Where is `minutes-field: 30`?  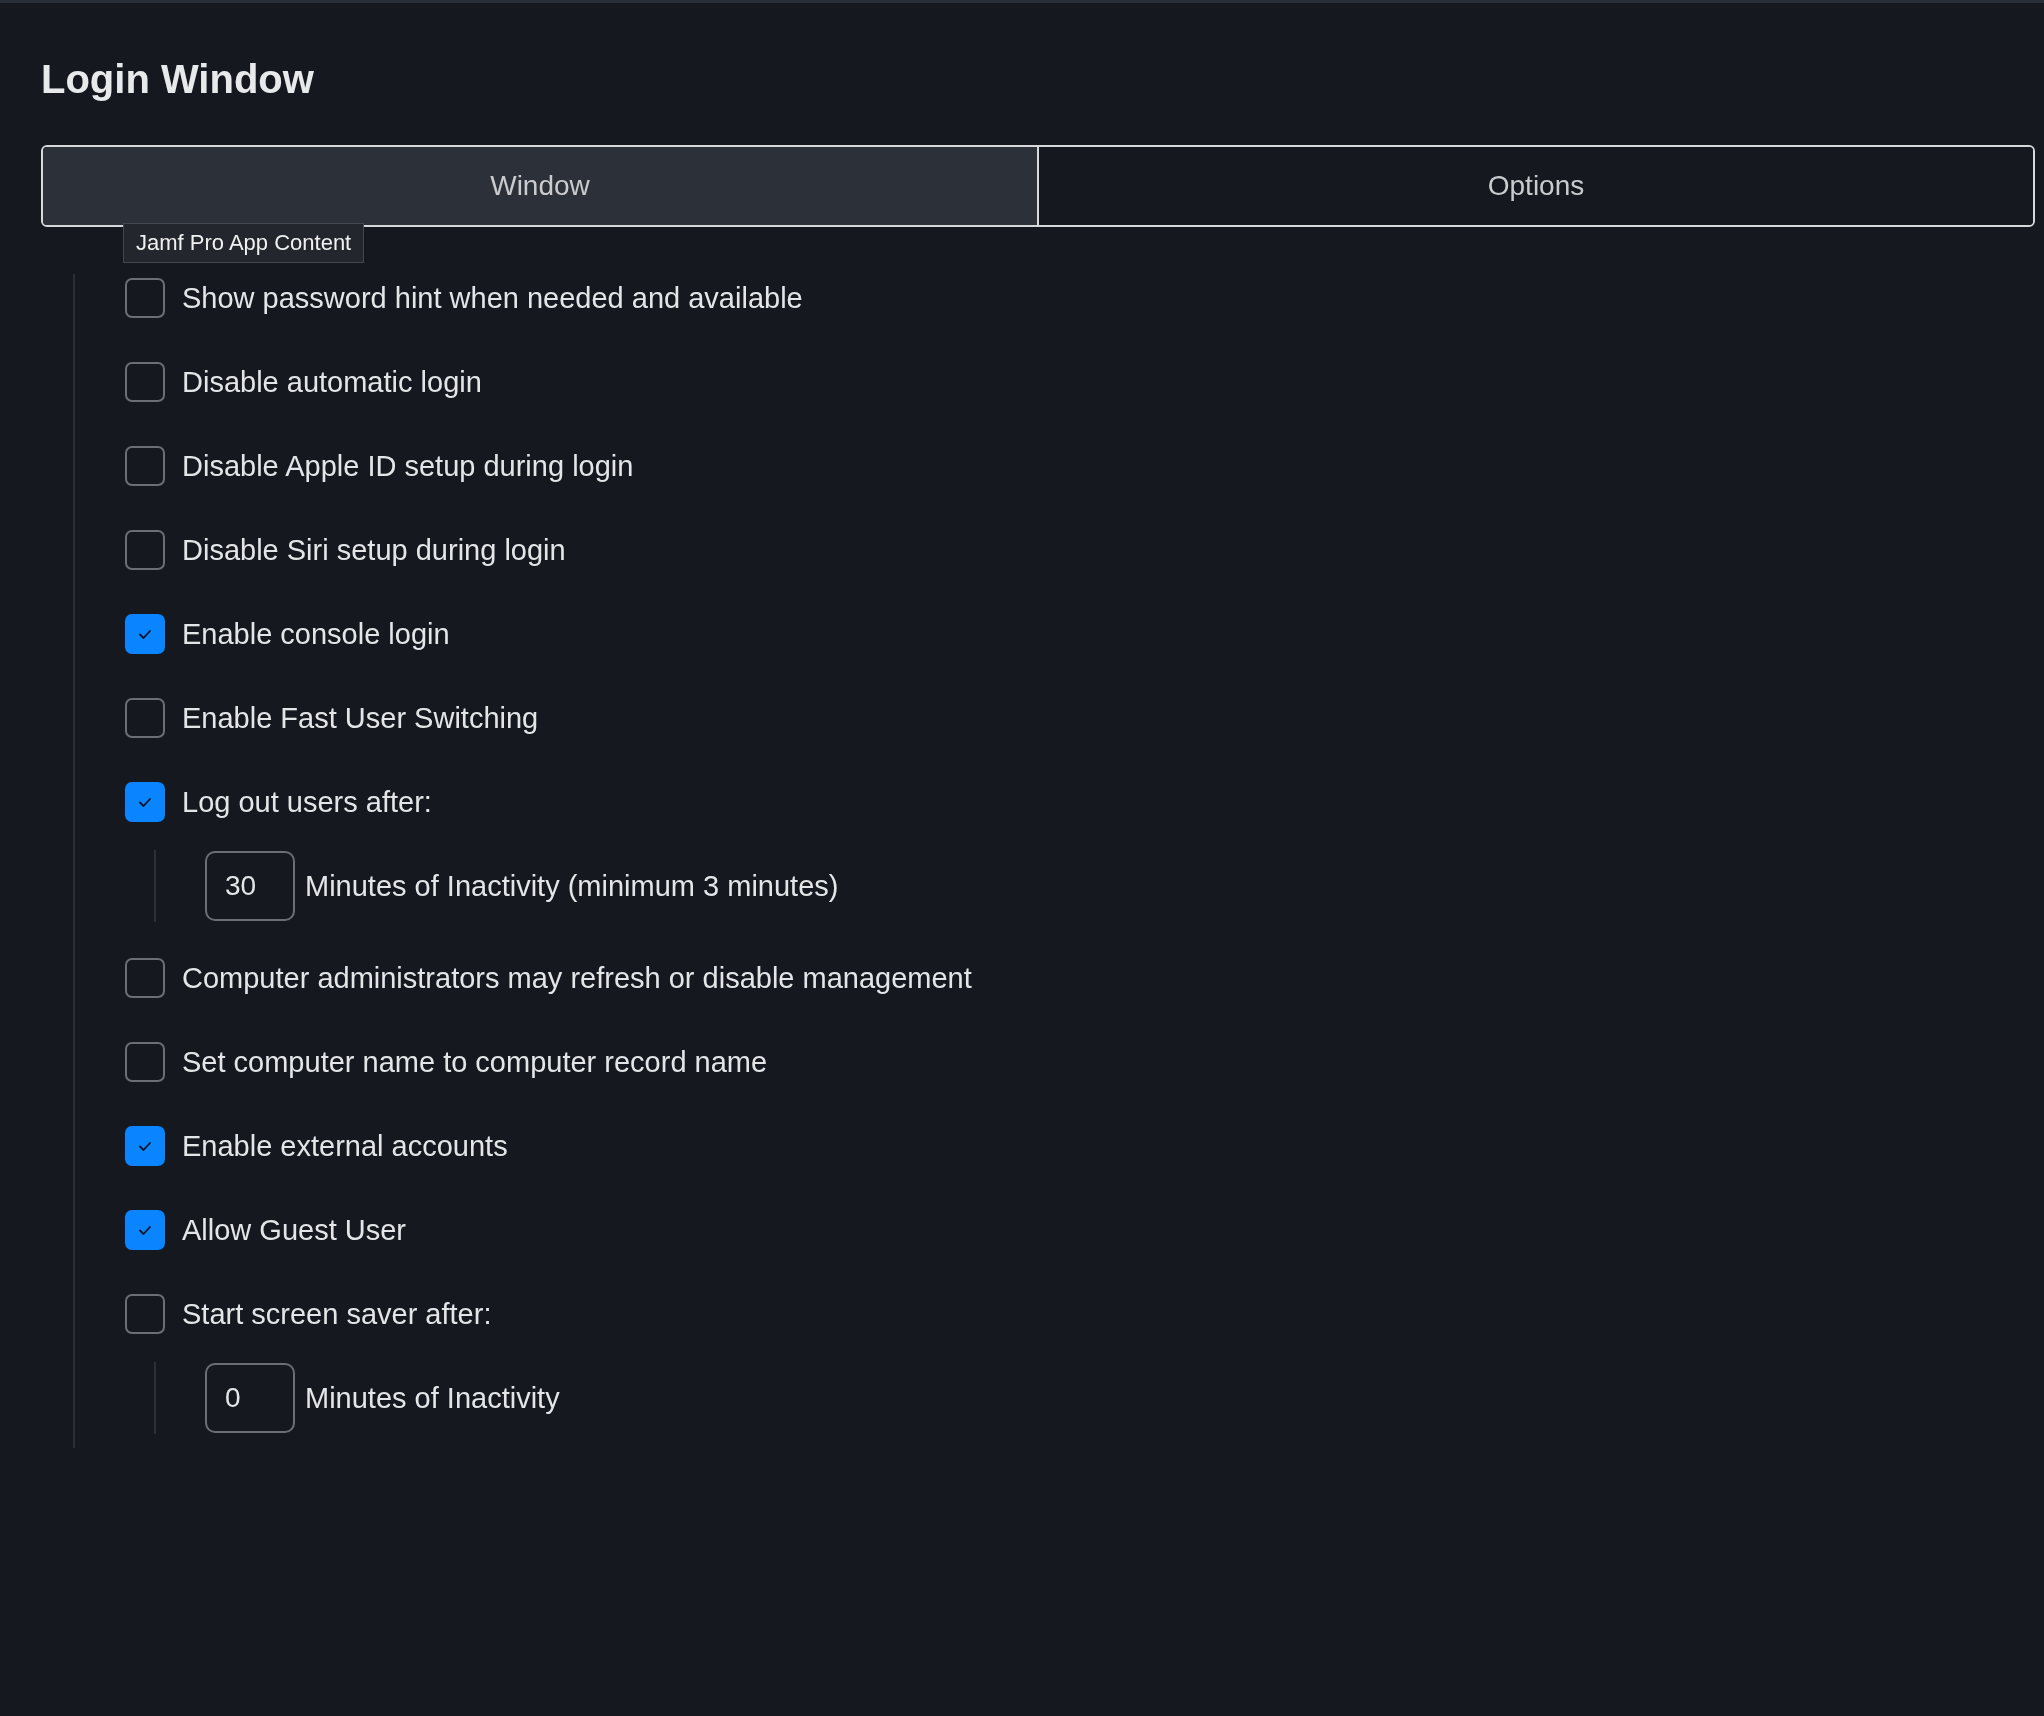
minutes-field: 30 is located at coordinates (250, 886).